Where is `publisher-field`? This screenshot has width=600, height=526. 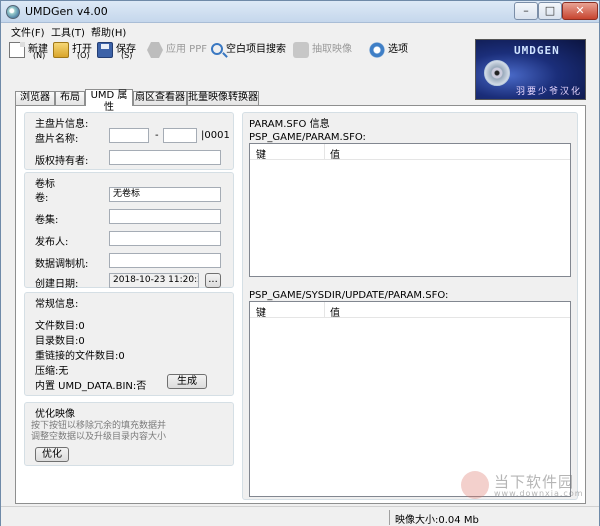
publisher-field is located at coordinates (165, 238).